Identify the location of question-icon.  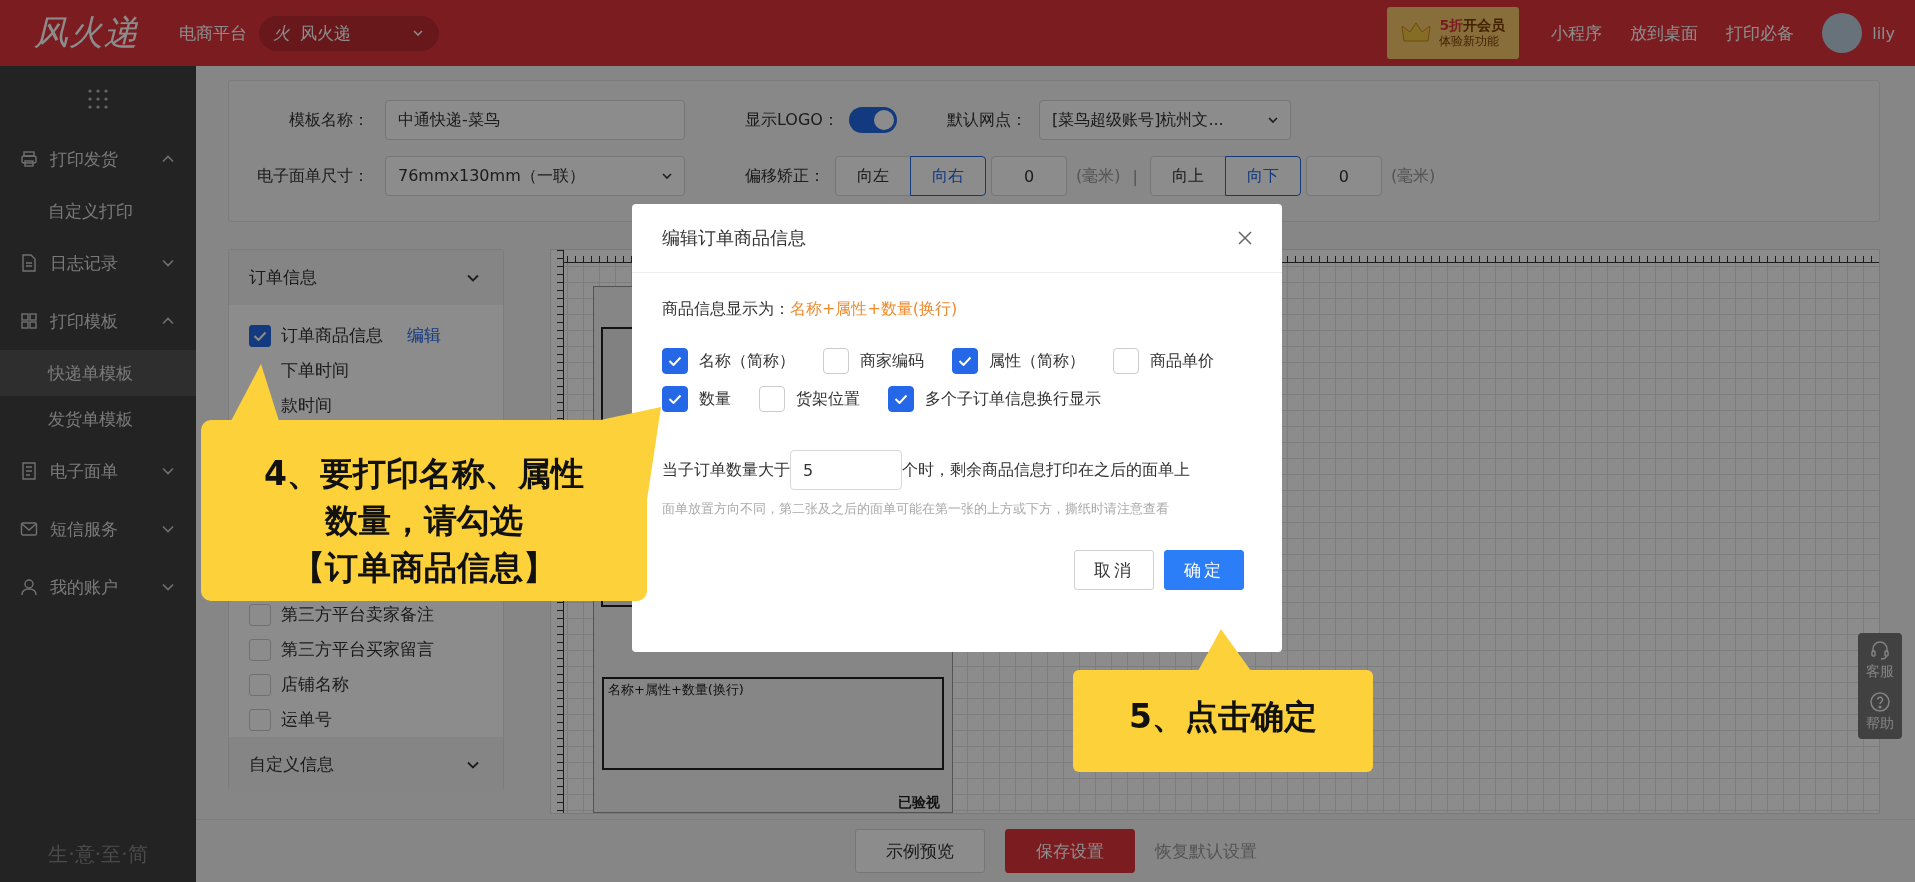
(1880, 702).